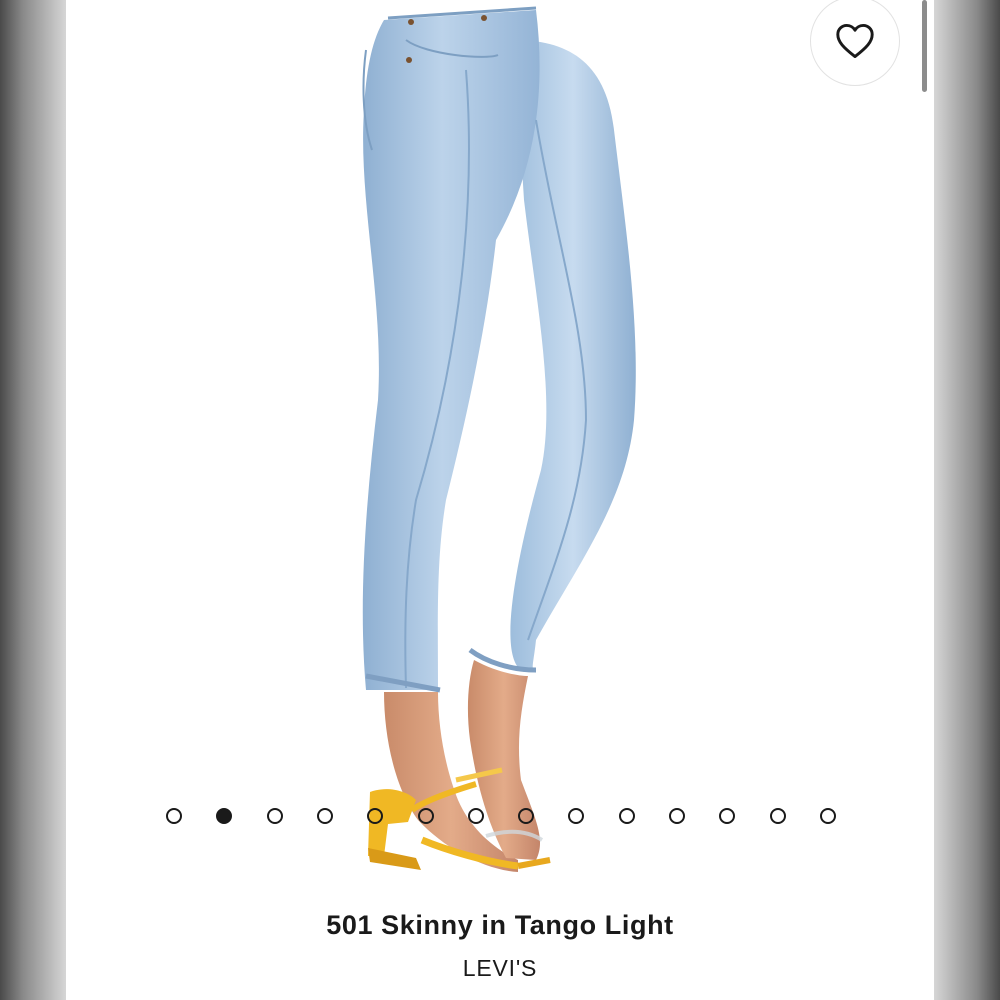  I want to click on backdrop-right, so click(967, 500).